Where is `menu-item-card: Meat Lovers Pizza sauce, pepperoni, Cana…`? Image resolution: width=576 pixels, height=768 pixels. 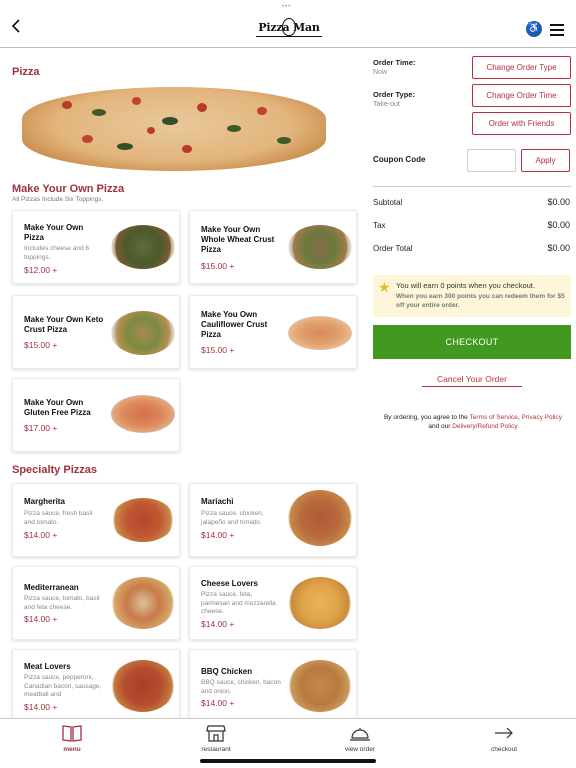 menu-item-card: Meat Lovers Pizza sauce, pepperoni, Cana… is located at coordinates (96, 684).